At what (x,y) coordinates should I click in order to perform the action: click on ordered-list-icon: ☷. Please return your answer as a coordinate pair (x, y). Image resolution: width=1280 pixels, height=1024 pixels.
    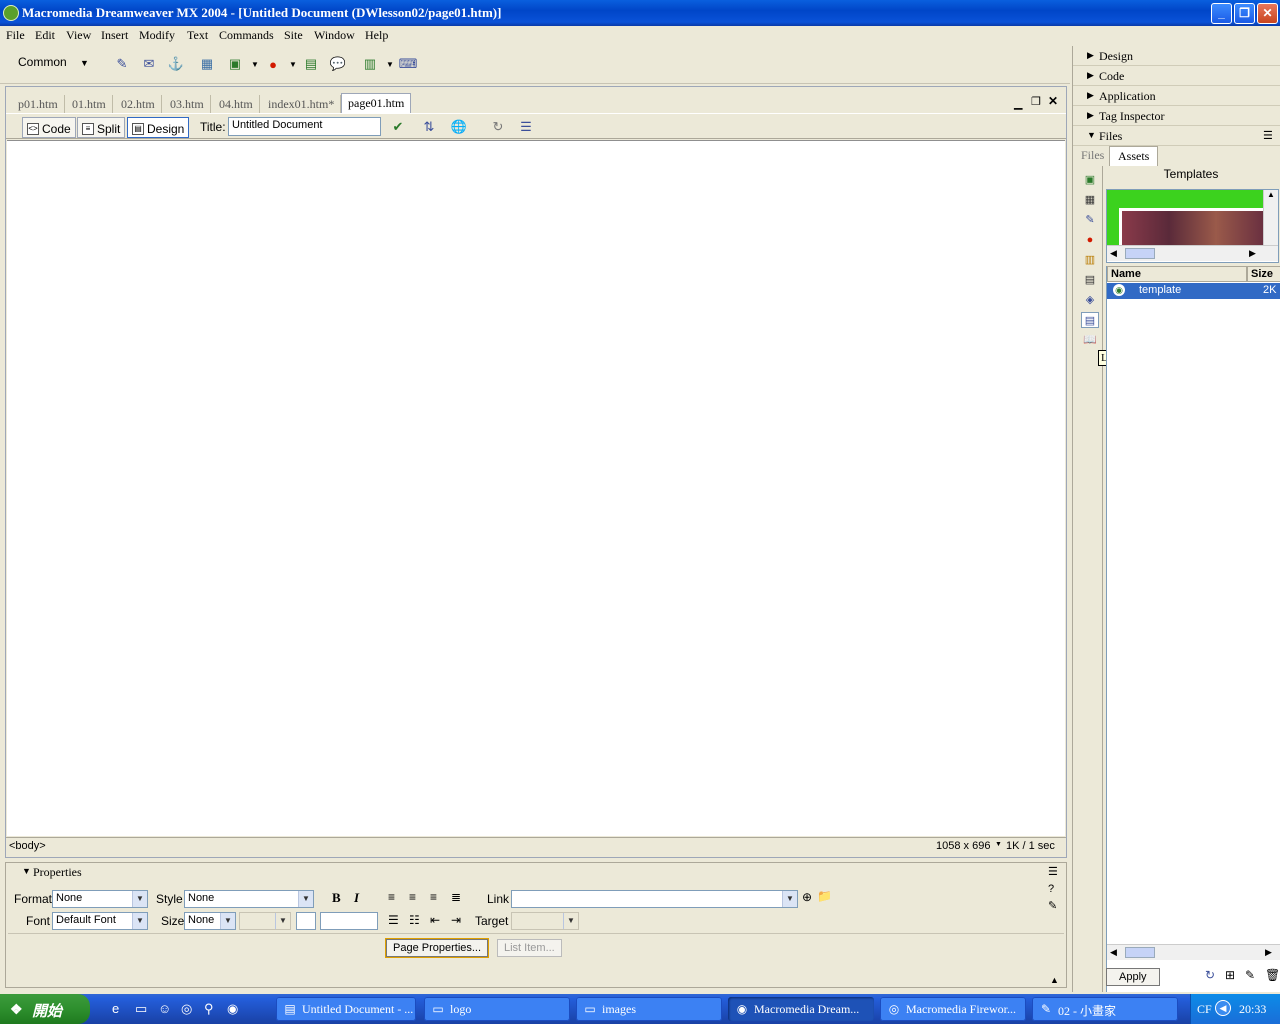
    Looking at the image, I should click on (414, 920).